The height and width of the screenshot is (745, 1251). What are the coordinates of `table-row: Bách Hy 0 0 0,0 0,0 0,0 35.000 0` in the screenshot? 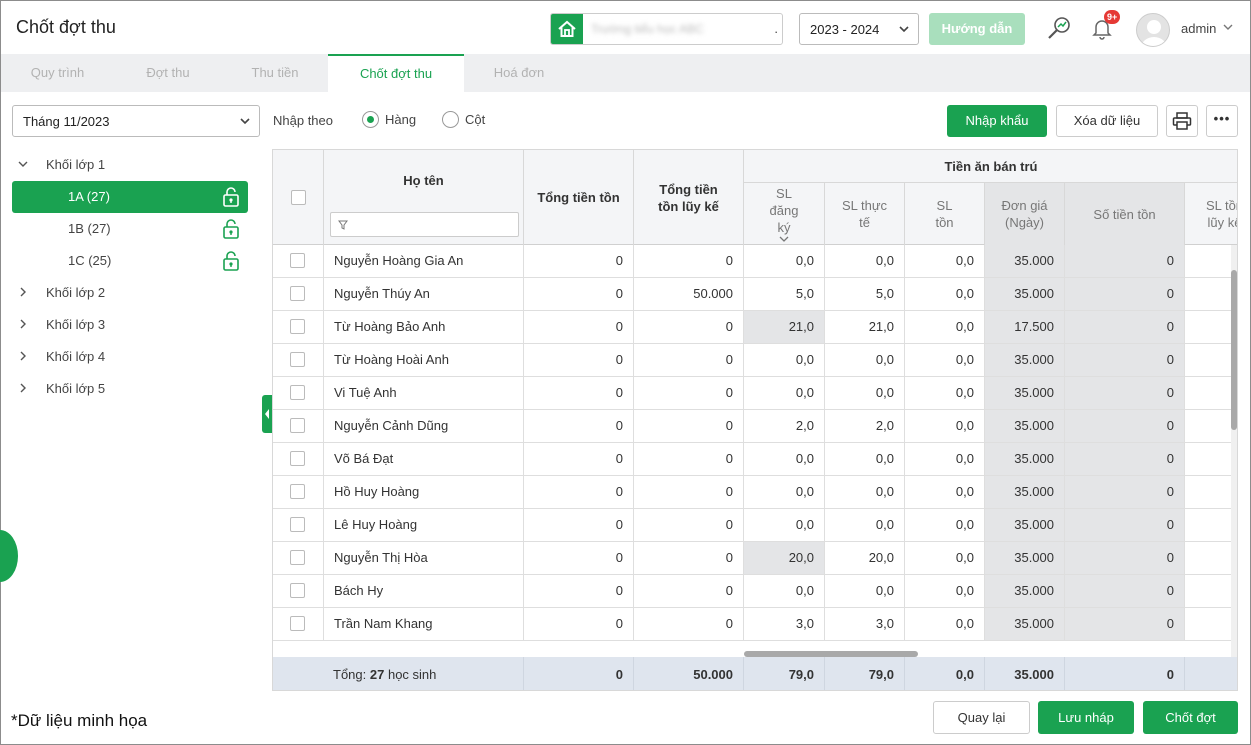 It's located at (755, 591).